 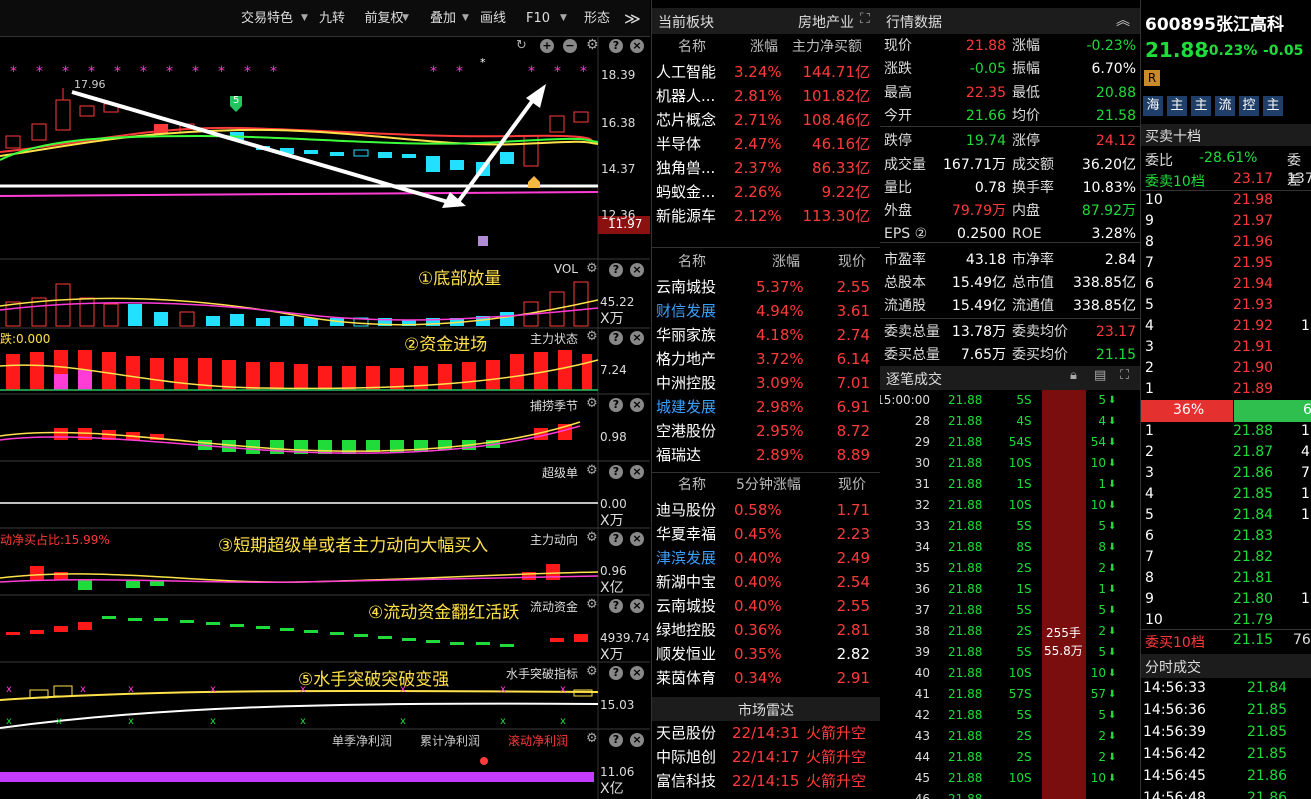 I want to click on buy10-label: 委买10档, so click(x=1175, y=642).